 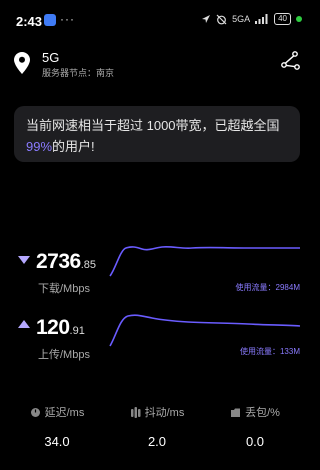 I want to click on upload-line, so click(x=205, y=330).